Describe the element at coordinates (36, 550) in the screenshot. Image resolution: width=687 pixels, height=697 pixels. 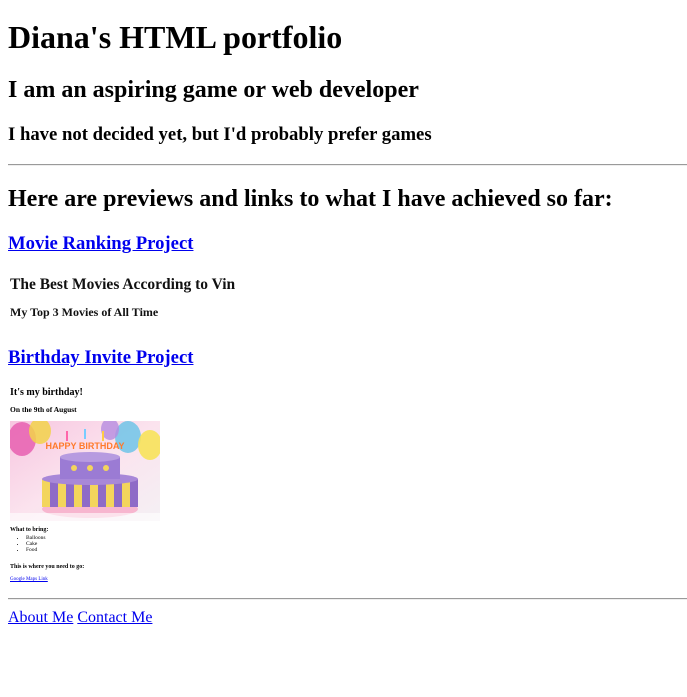
I see `bring-item: Food` at that location.